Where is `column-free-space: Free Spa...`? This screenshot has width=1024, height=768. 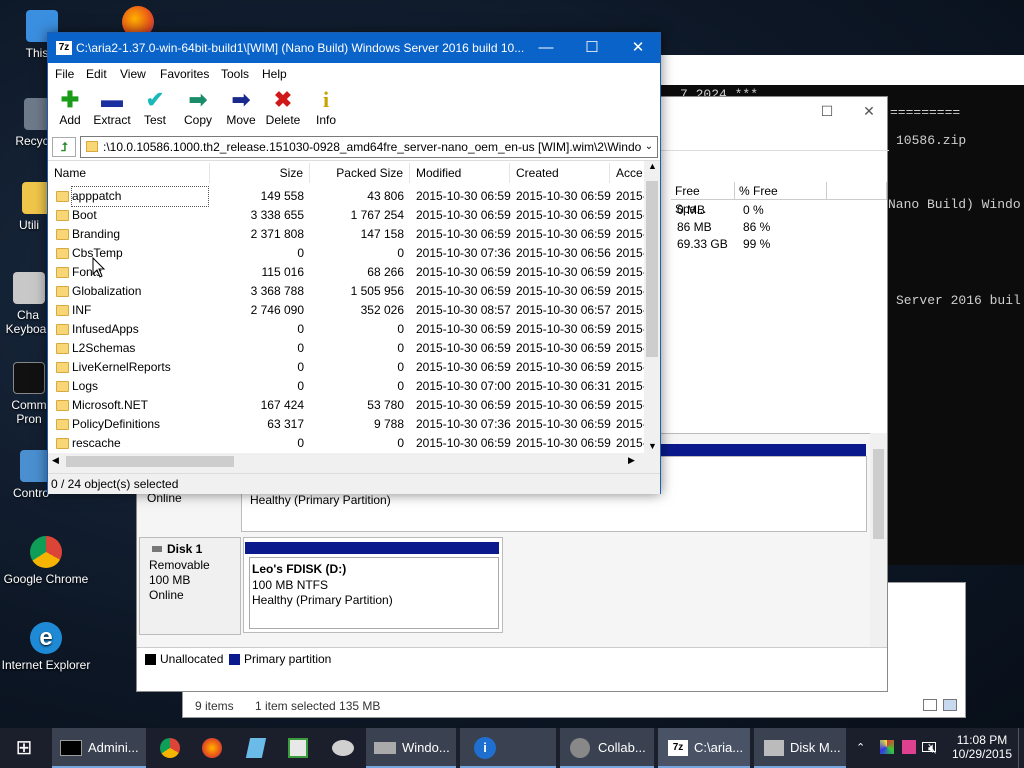 column-free-space: Free Spa... is located at coordinates (703, 199).